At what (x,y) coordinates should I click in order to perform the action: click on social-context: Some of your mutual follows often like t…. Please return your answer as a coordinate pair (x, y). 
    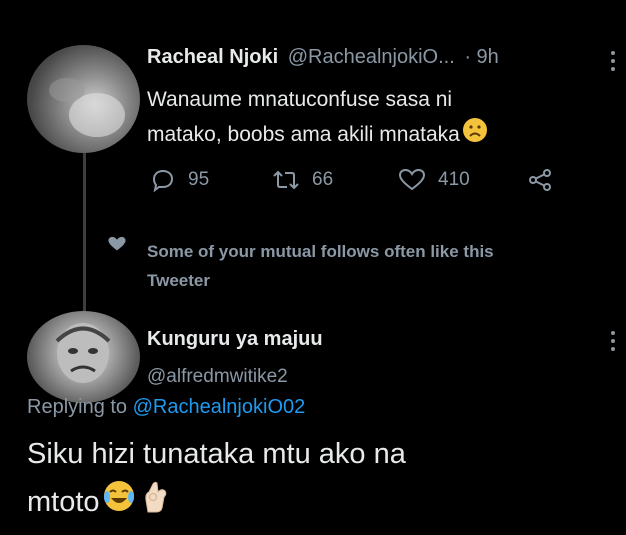
    Looking at the image, I should click on (320, 266).